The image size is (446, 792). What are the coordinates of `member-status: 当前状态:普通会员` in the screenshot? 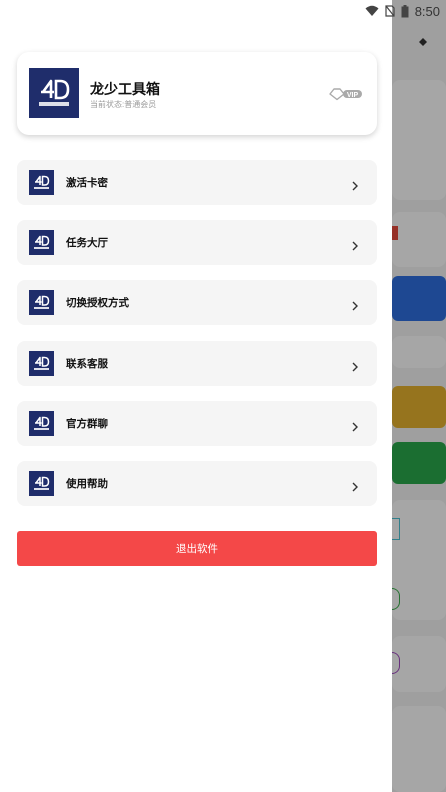 It's located at (123, 104).